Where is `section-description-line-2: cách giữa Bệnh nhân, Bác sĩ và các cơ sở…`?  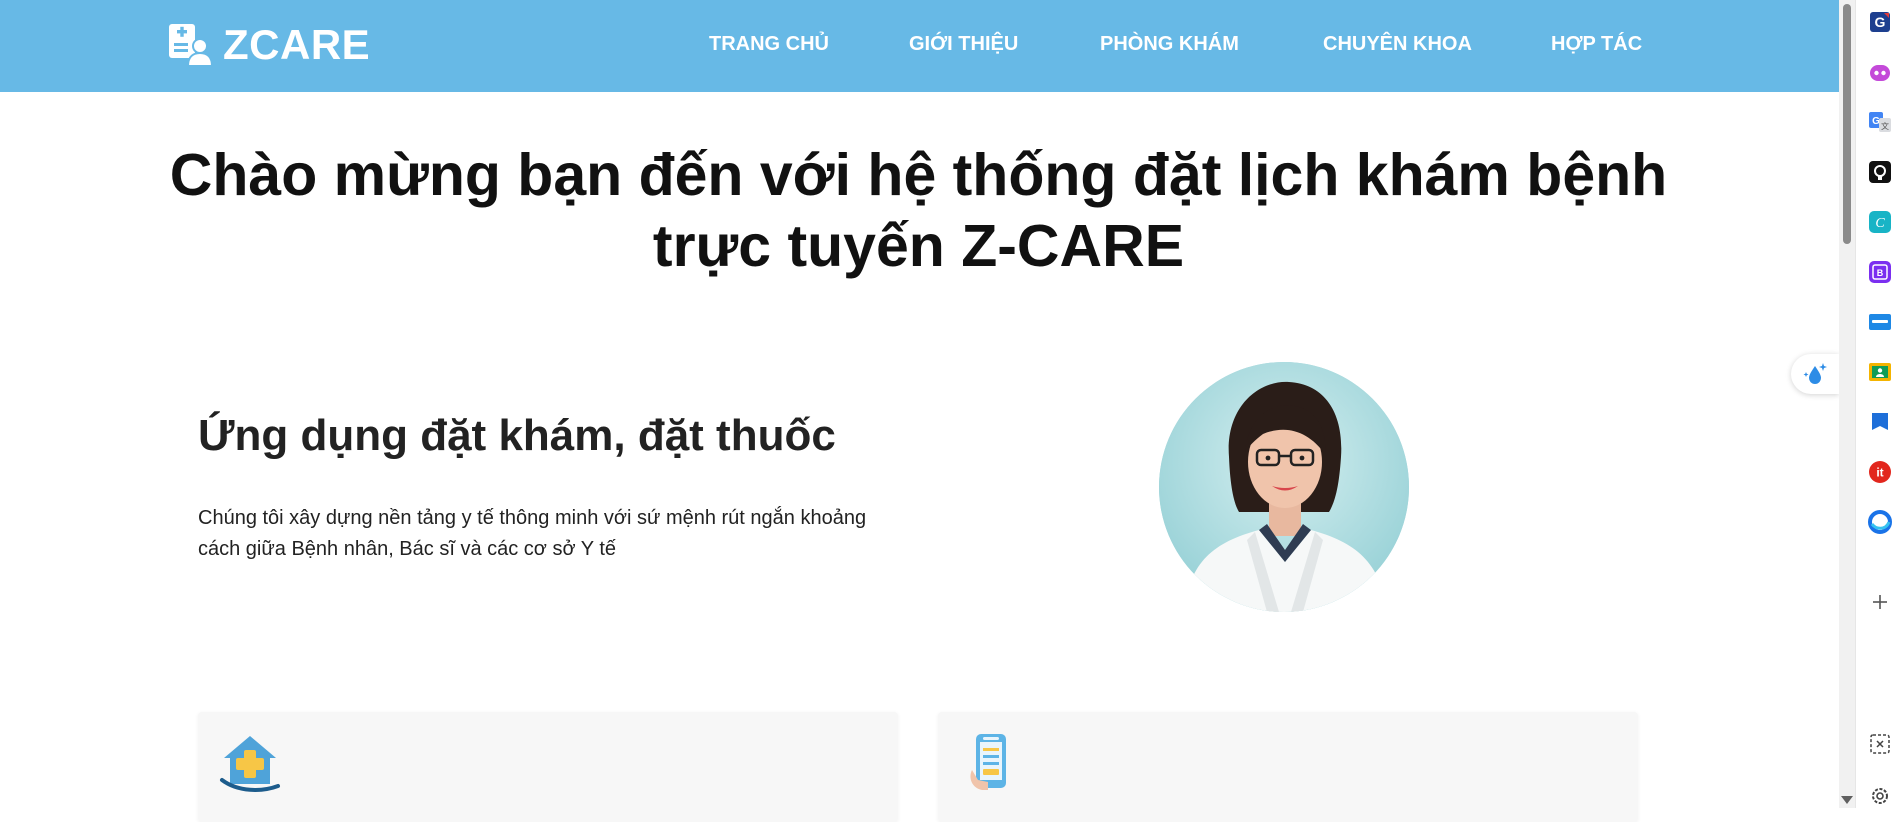 section-description-line-2: cách giữa Bệnh nhân, Bác sĩ và các cơ sở… is located at coordinates (407, 549).